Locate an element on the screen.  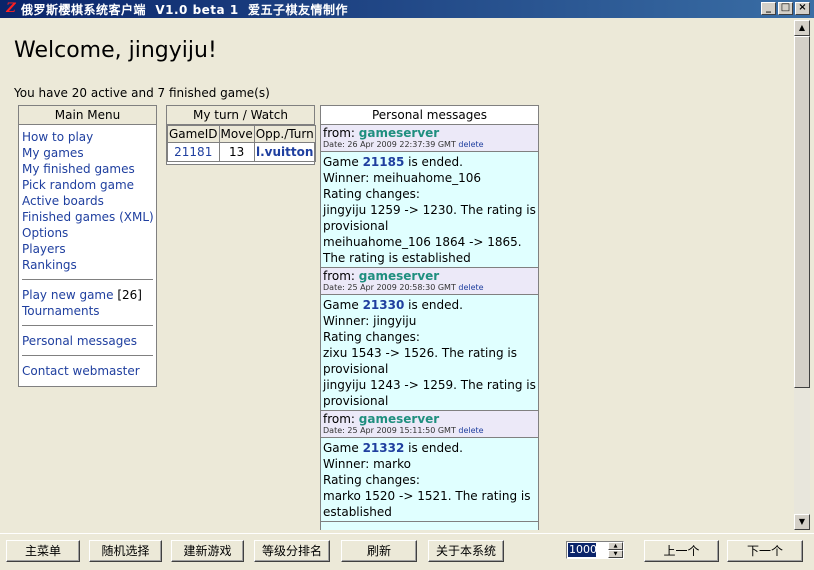
col-gameid: GameID is located at coordinates (193, 134).